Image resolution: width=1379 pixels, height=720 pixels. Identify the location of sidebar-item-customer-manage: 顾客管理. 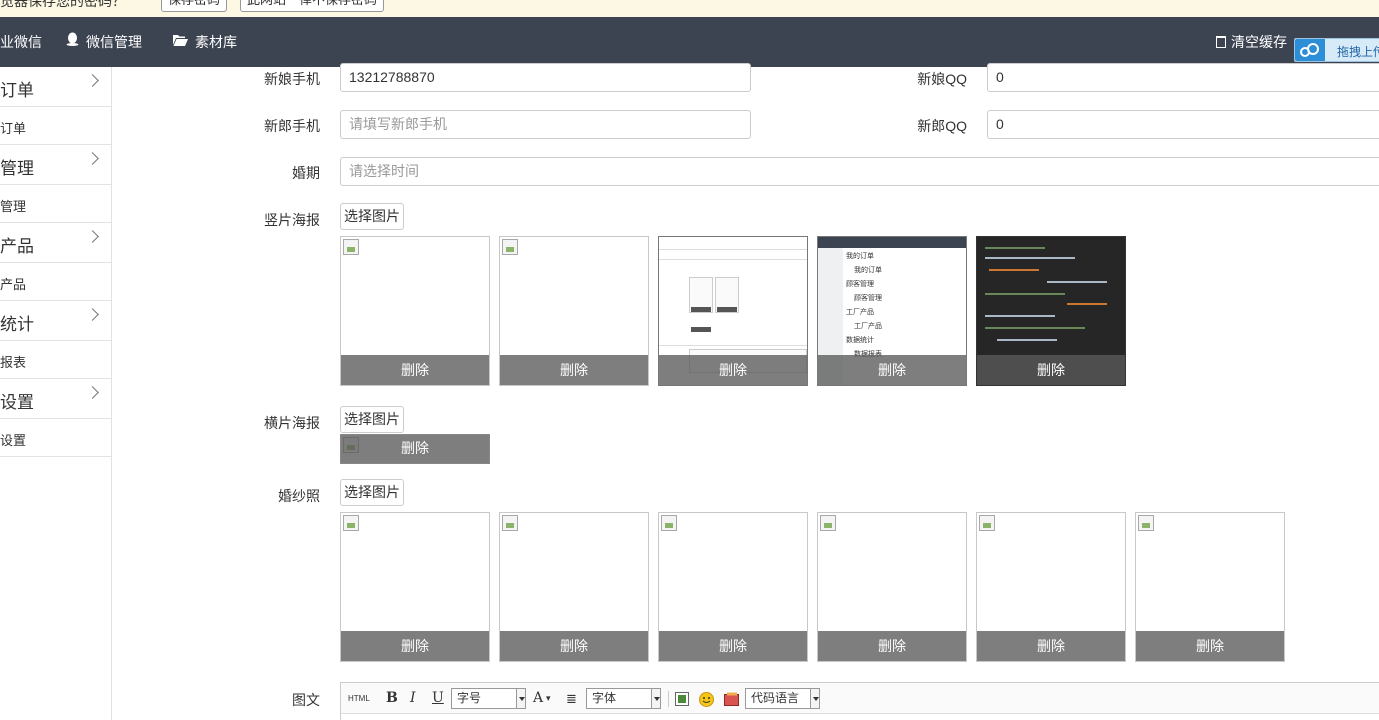
(55, 204).